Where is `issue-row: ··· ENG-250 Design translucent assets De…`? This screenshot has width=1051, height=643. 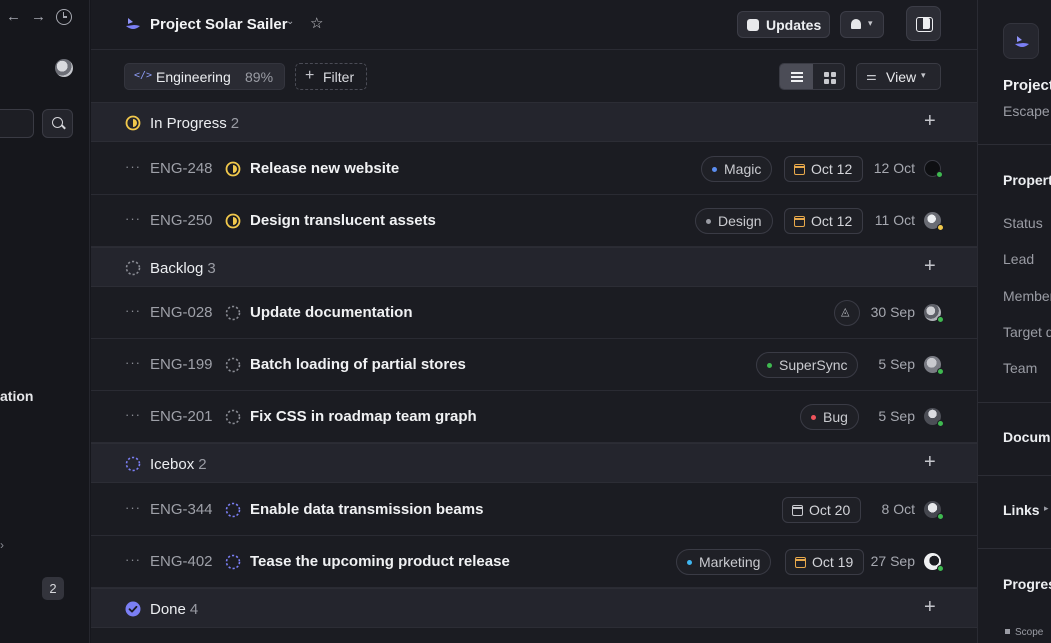 issue-row: ··· ENG-250 Design translucent assets De… is located at coordinates (534, 221).